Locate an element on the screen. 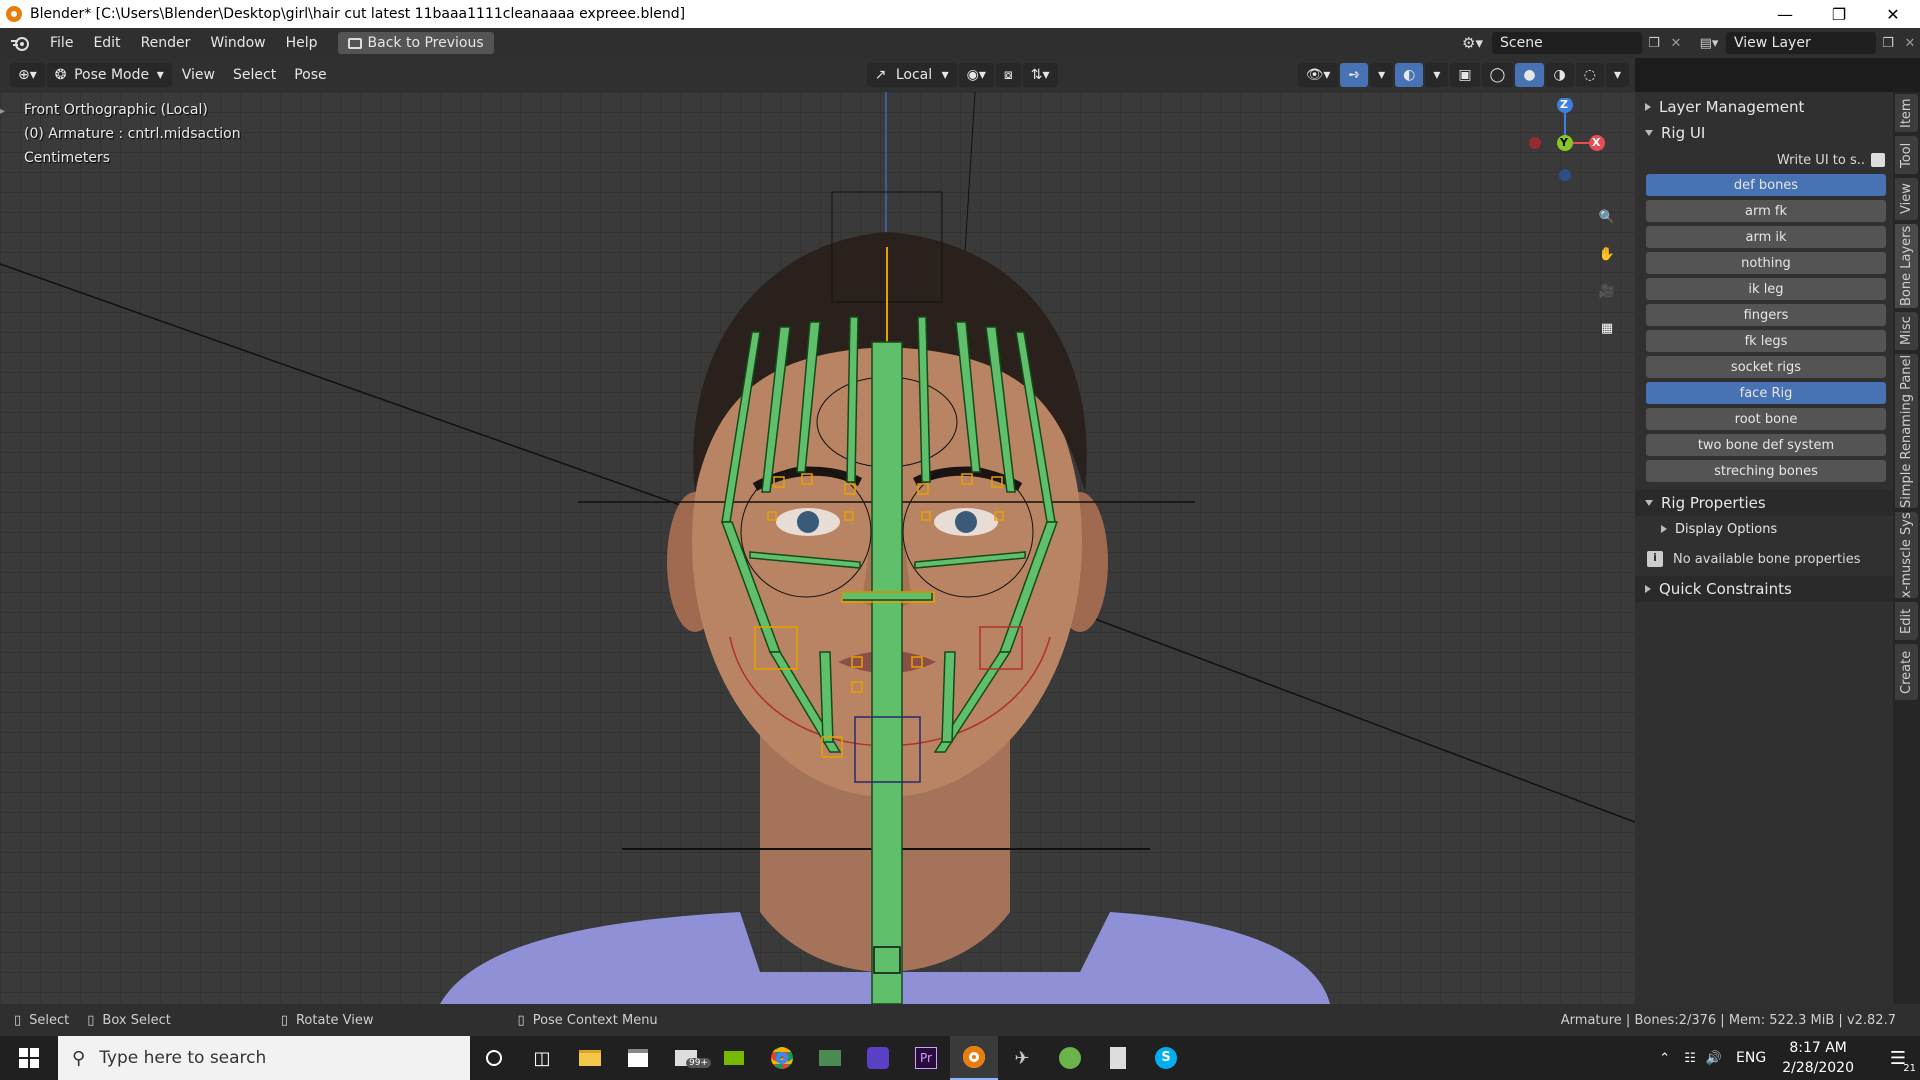  new-view-layer-icon: ❐ is located at coordinates (1888, 43).